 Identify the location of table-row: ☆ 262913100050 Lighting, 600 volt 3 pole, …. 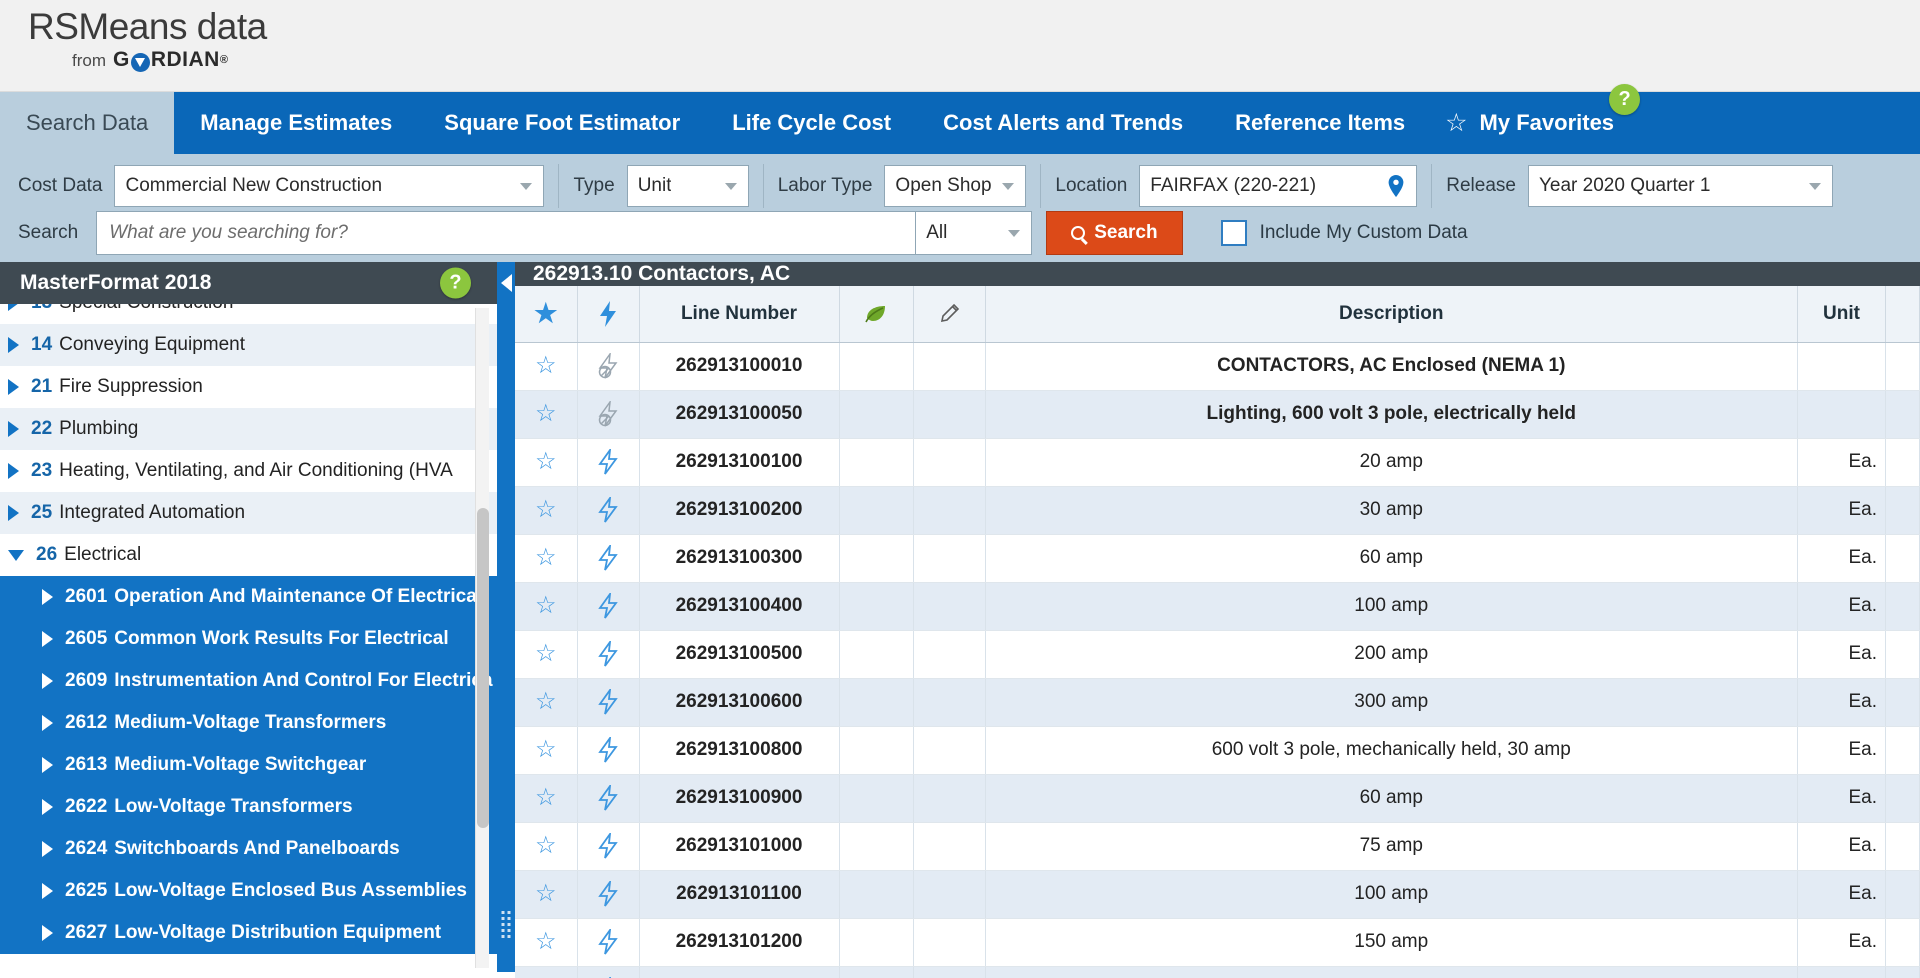
(1217, 414).